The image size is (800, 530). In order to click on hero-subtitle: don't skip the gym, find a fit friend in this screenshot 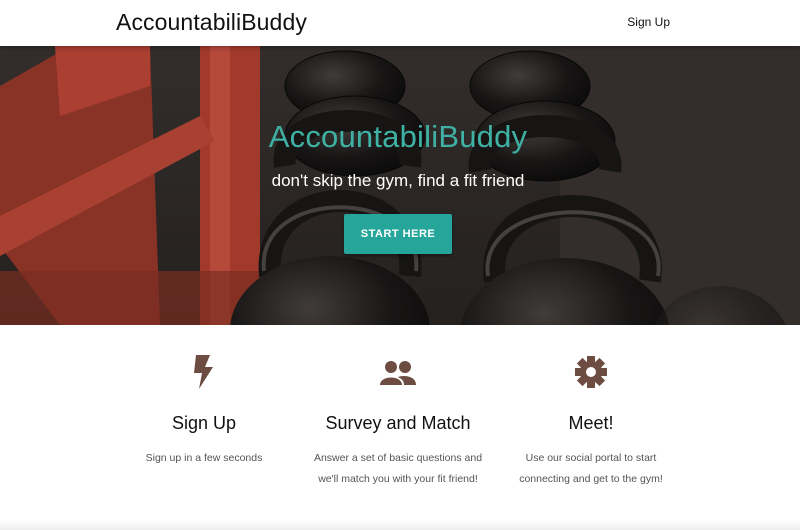, I will do `click(398, 180)`.